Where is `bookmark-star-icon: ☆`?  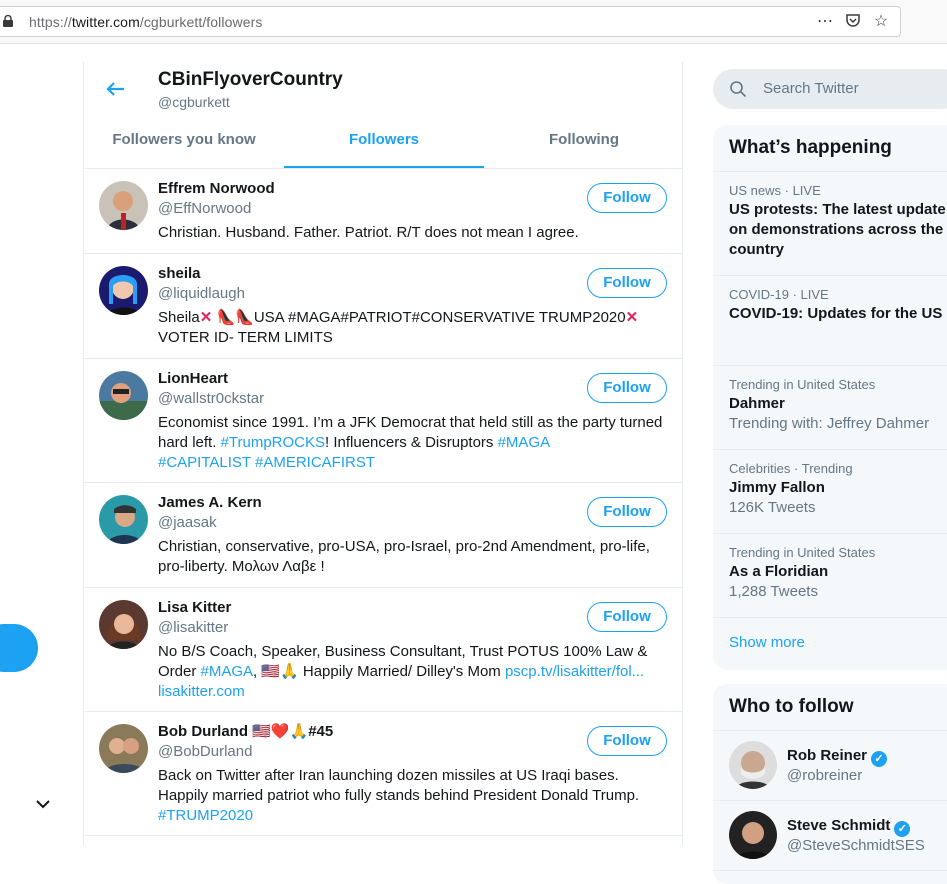
bookmark-star-icon: ☆ is located at coordinates (881, 22).